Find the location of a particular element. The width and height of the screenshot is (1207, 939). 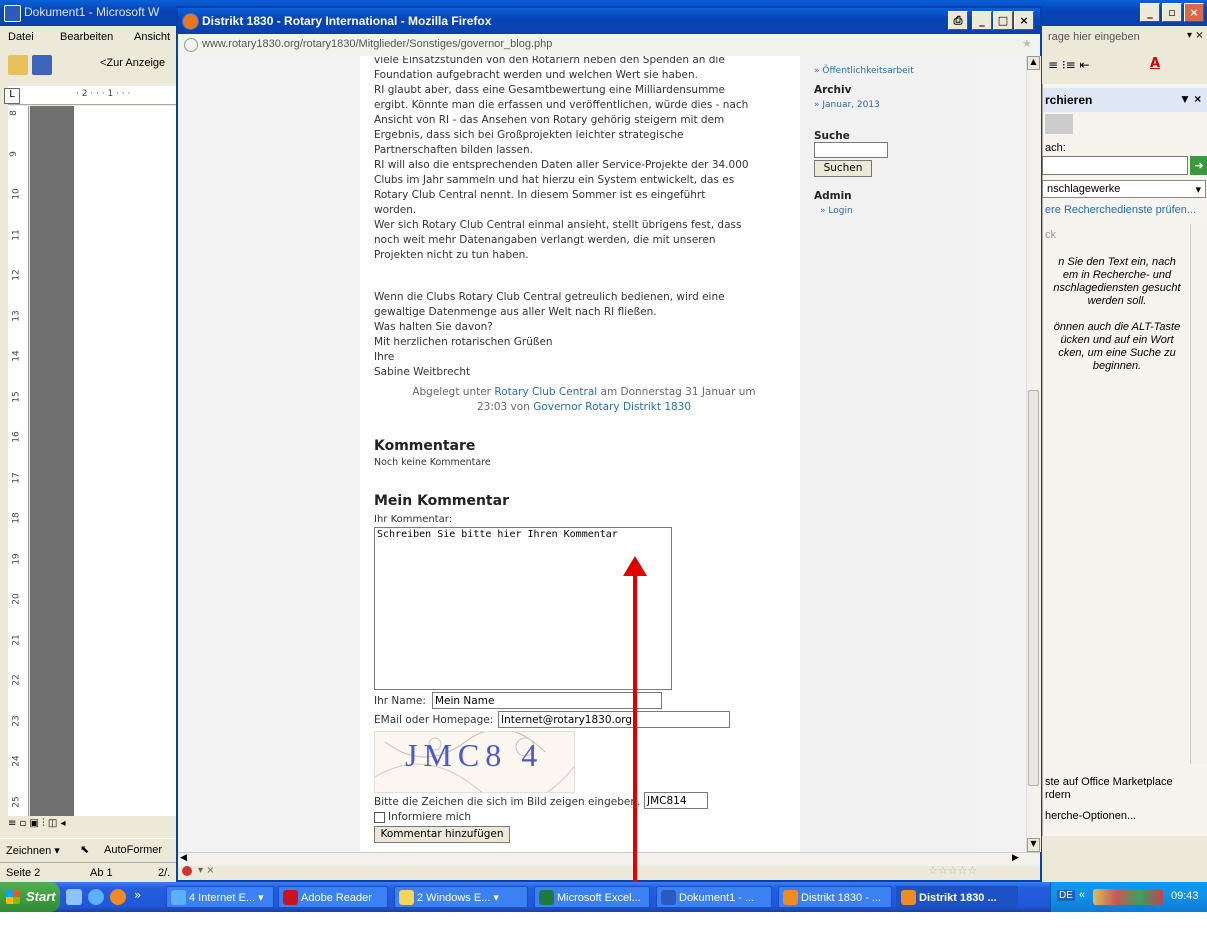

taskbar-item-icon is located at coordinates (790, 897).